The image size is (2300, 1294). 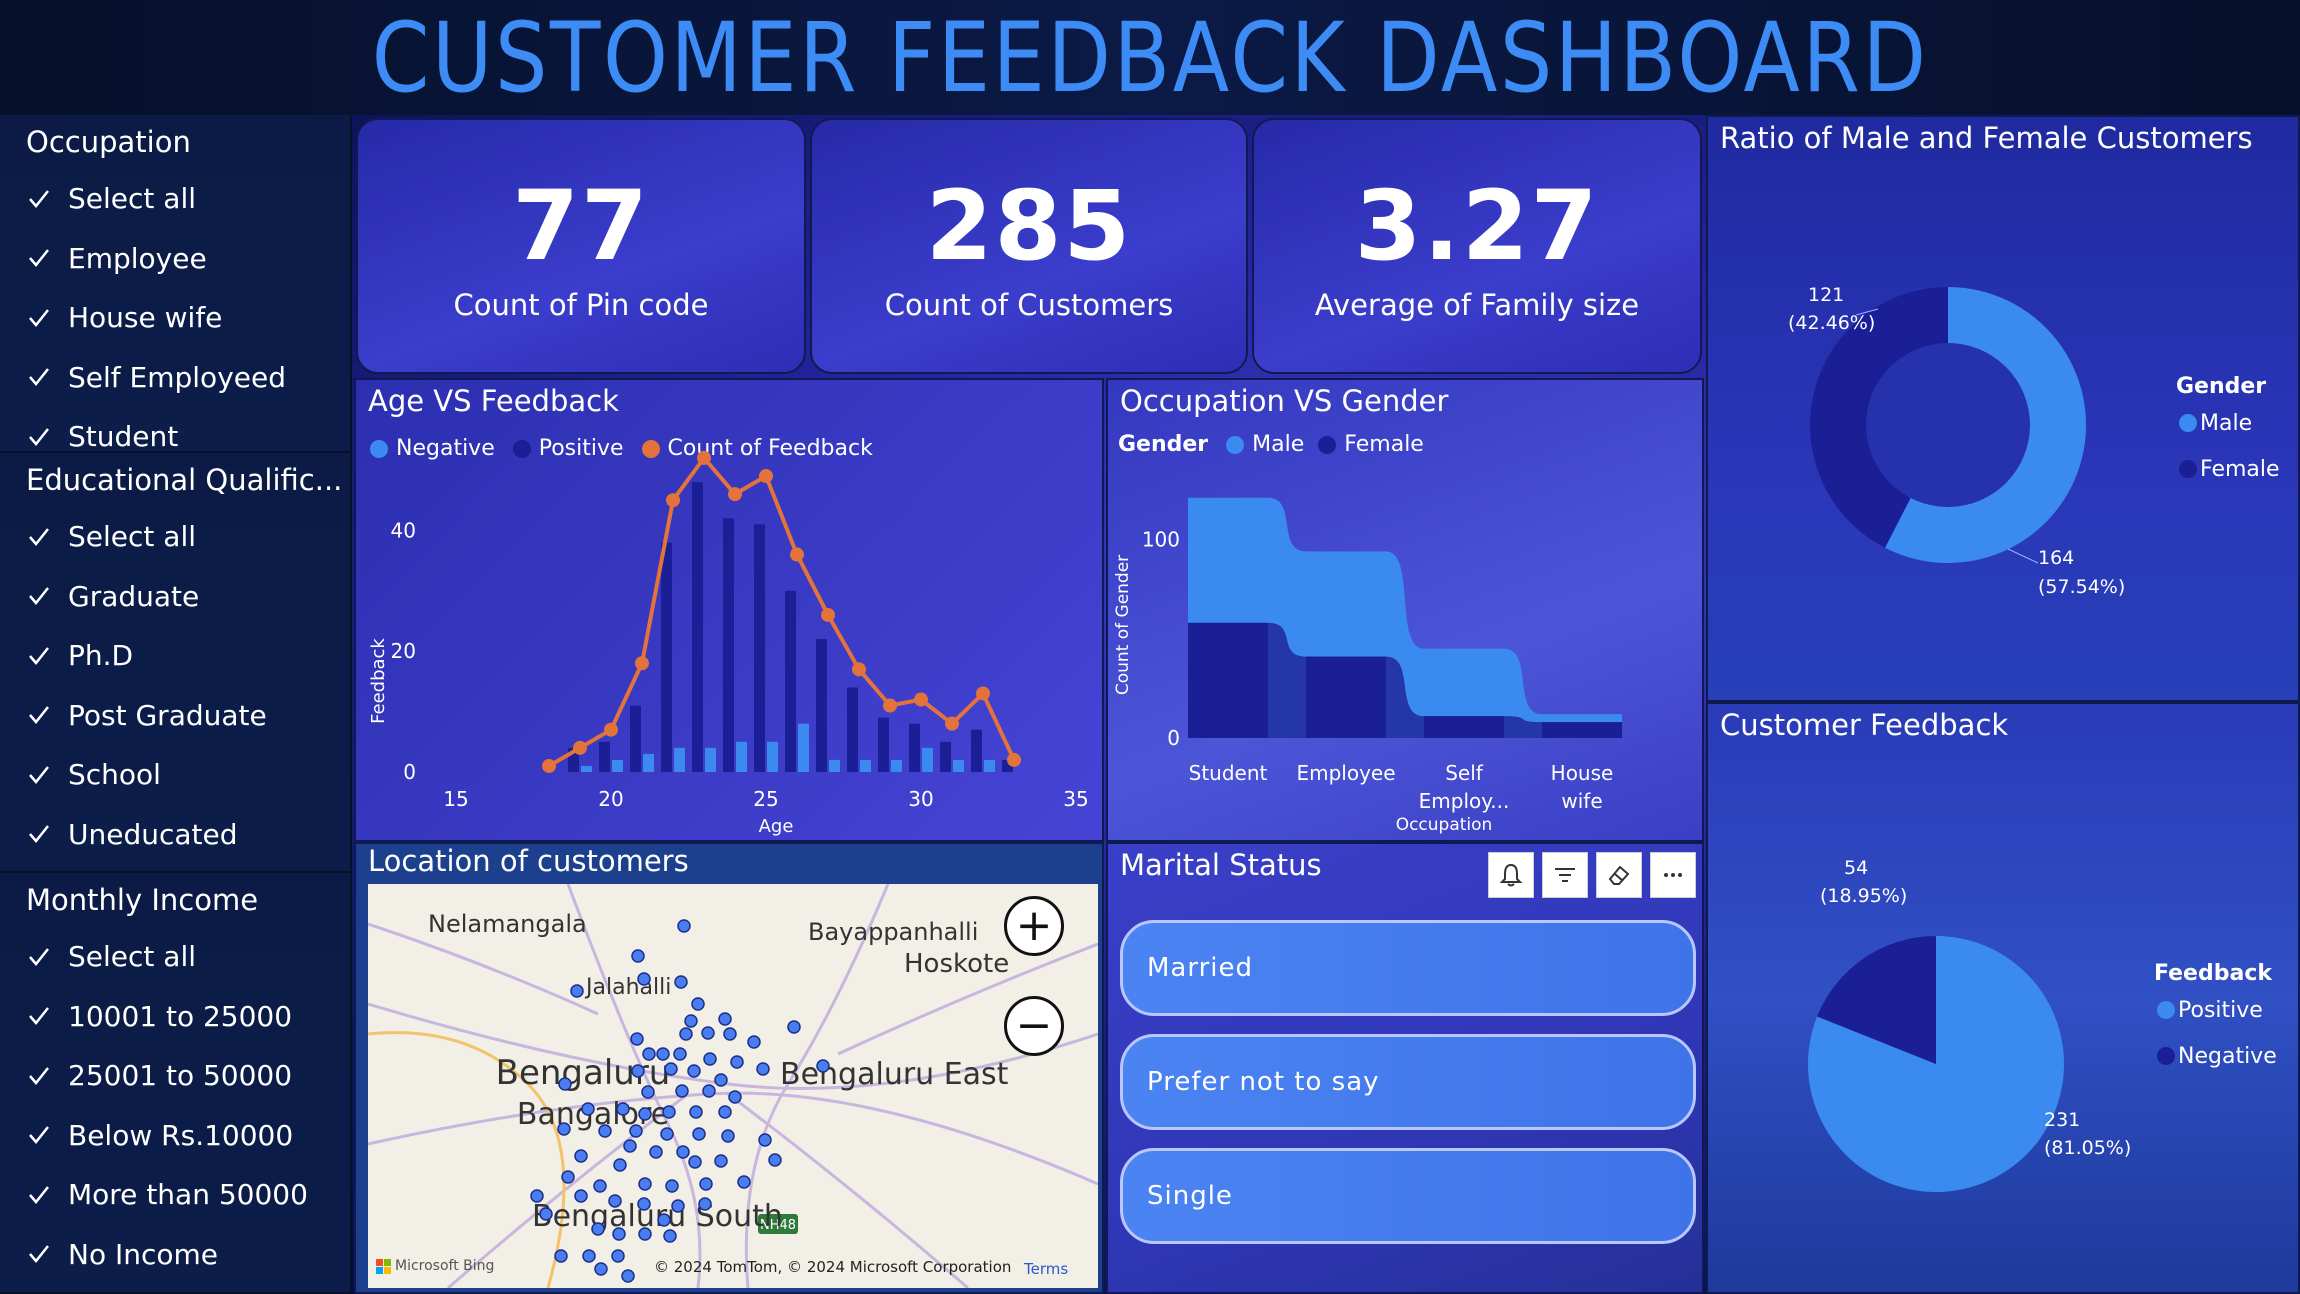 I want to click on slicer-option: More than 50000, so click(x=188, y=1195).